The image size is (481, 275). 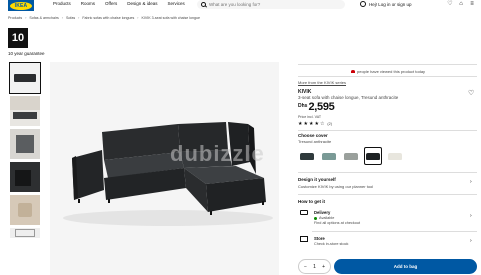 What do you see at coordinates (363, 4) in the screenshot?
I see `user-icon` at bounding box center [363, 4].